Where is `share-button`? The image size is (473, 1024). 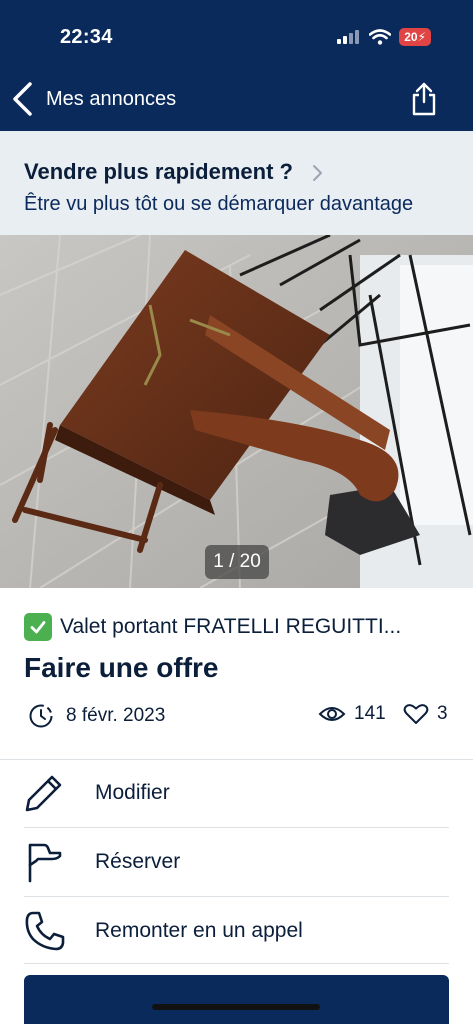
share-button is located at coordinates (424, 99).